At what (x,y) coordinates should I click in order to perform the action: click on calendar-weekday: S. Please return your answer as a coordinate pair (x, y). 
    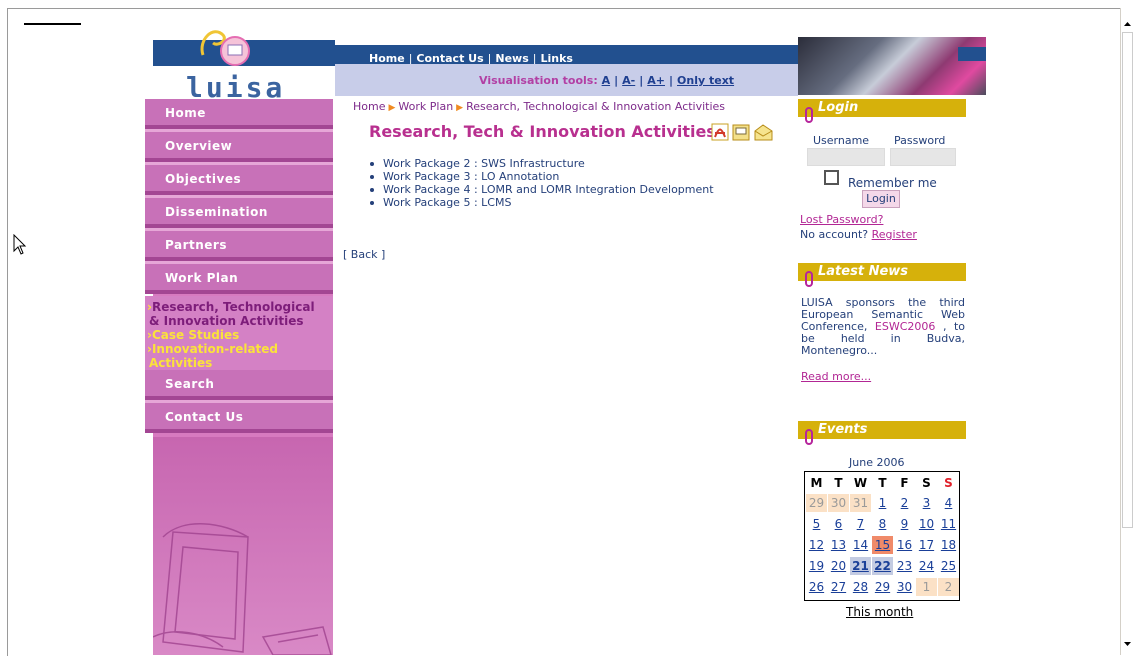
    Looking at the image, I should click on (926, 483).